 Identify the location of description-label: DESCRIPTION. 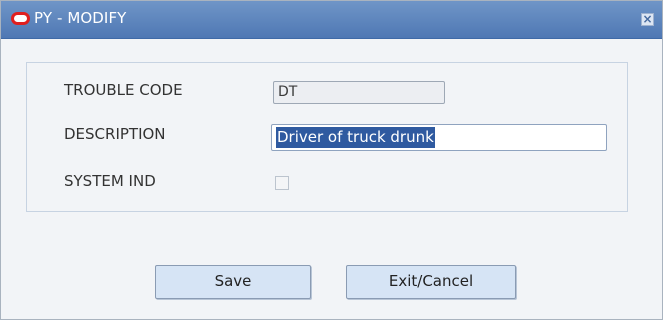
(115, 134).